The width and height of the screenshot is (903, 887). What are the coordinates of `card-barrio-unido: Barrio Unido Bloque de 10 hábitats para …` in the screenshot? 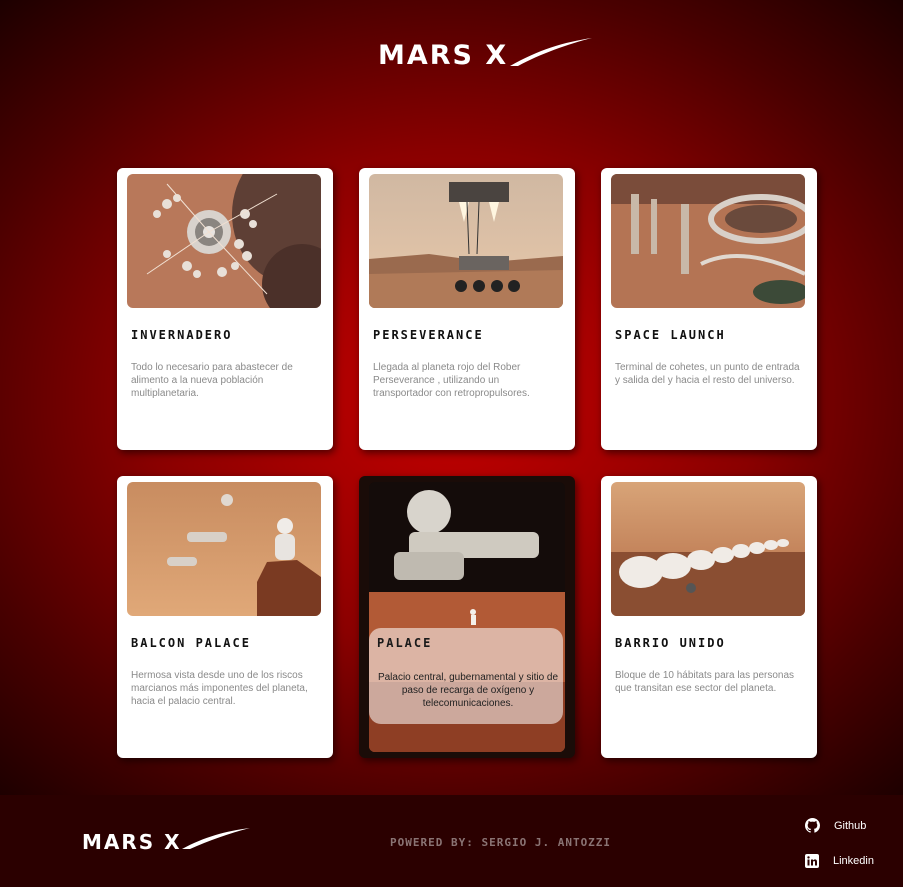 It's located at (709, 617).